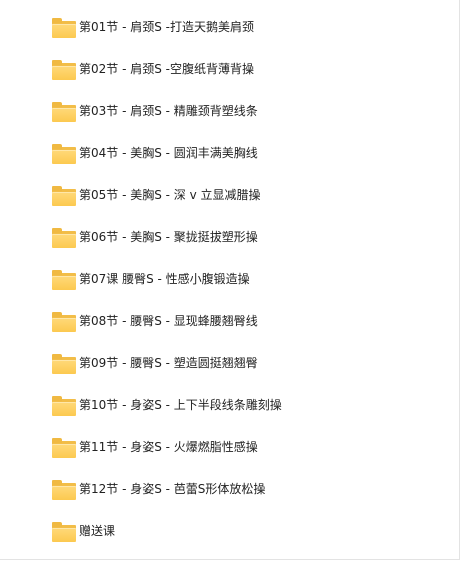  What do you see at coordinates (252, 332) in the screenshot?
I see `folder-item-08: 第08节 - 腰臀S - 显现蜂腰翘臀线` at bounding box center [252, 332].